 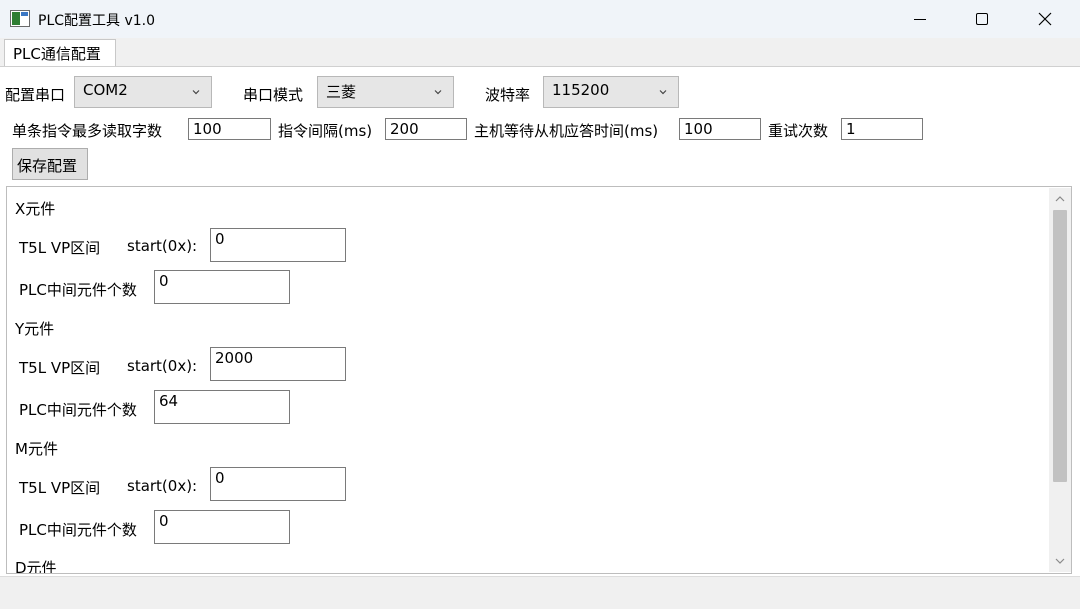 I want to click on port-select: COM2, so click(x=143, y=92).